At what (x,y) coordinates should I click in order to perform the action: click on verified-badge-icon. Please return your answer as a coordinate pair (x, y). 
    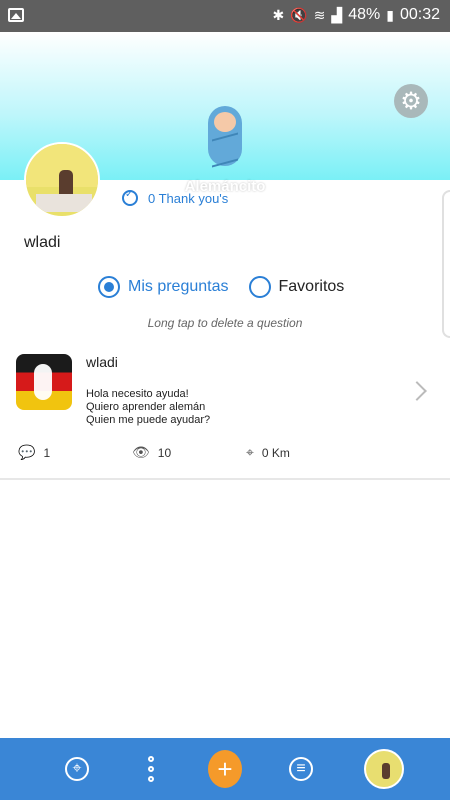
    Looking at the image, I should click on (130, 197).